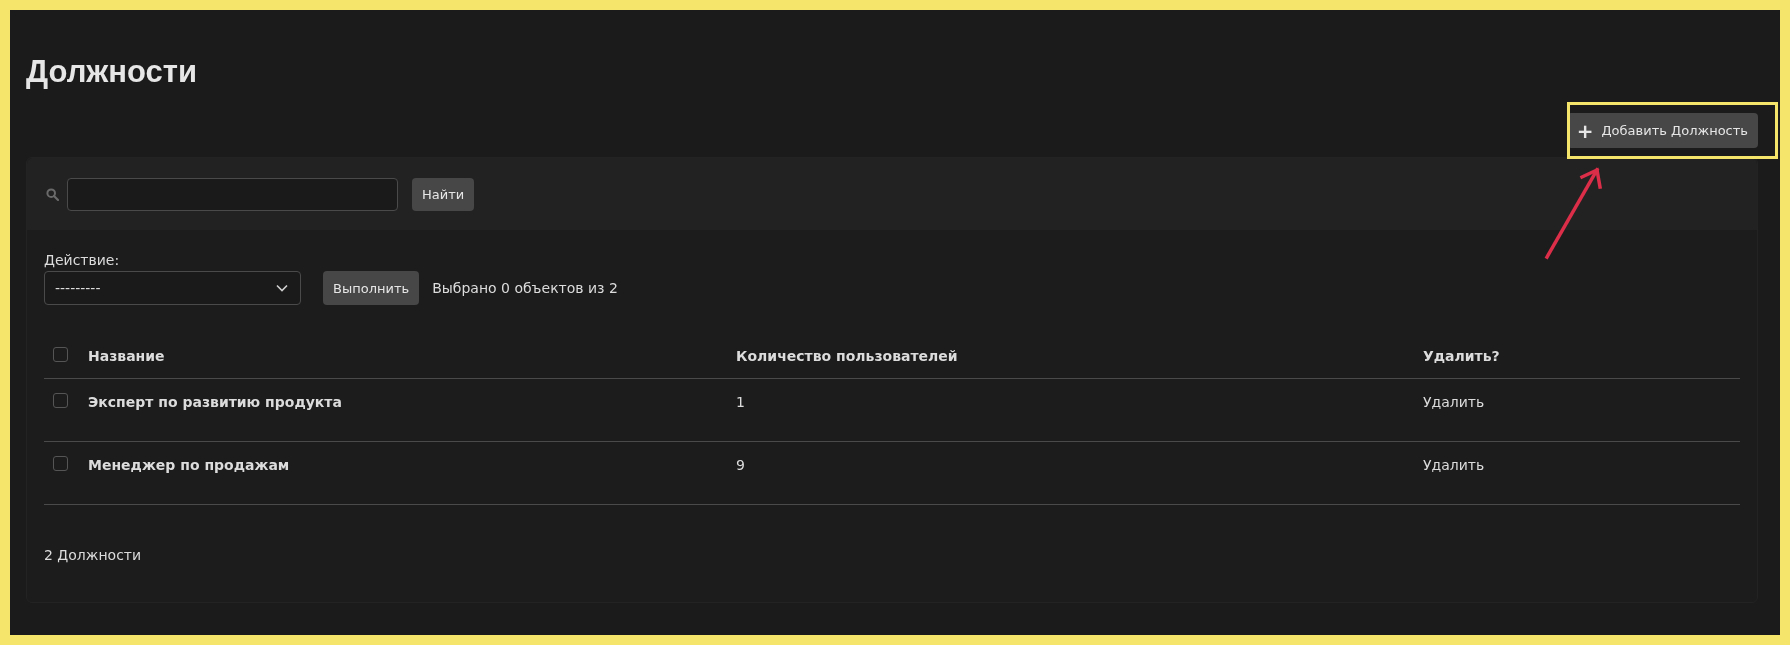  I want to click on page-title: Должности, so click(112, 70).